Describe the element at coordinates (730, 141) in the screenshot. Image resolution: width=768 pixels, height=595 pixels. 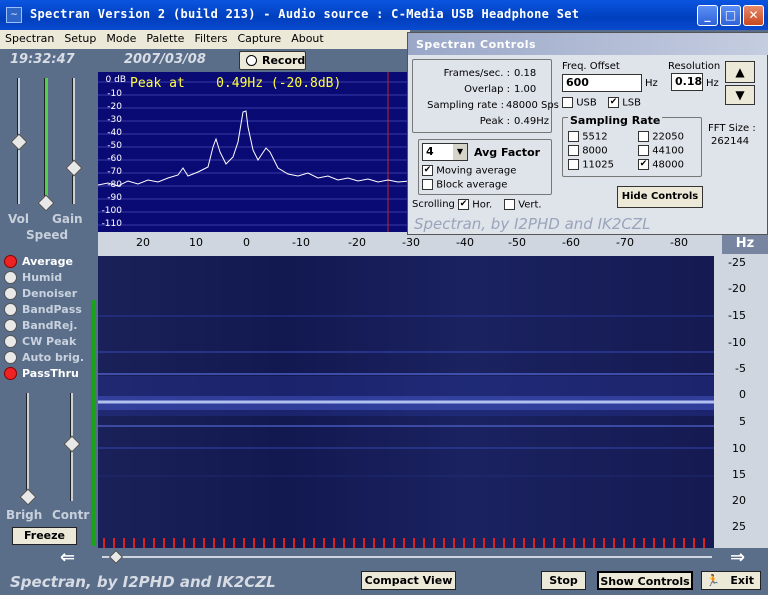
I see `fft-size-value: 262144` at that location.